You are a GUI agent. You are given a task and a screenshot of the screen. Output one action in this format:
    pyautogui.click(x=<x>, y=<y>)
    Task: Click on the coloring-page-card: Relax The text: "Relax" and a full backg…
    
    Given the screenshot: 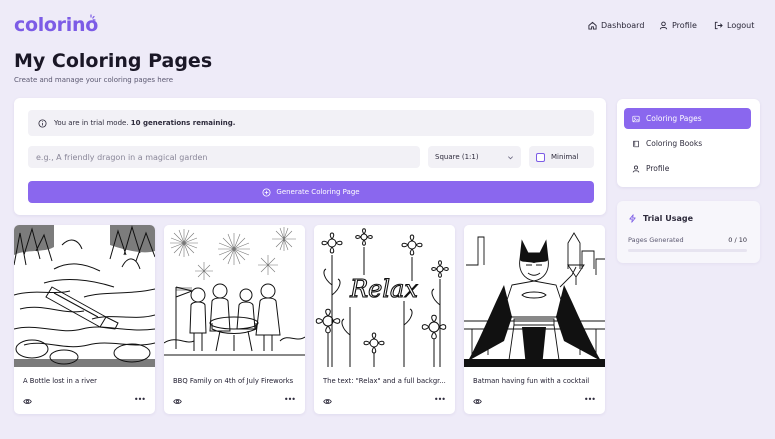 What is the action you would take?
    pyautogui.click(x=384, y=319)
    